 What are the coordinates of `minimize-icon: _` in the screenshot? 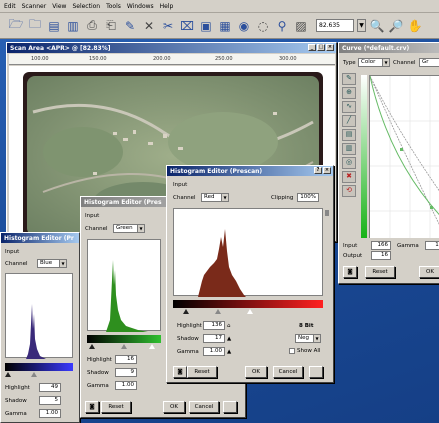 It's located at (312, 47).